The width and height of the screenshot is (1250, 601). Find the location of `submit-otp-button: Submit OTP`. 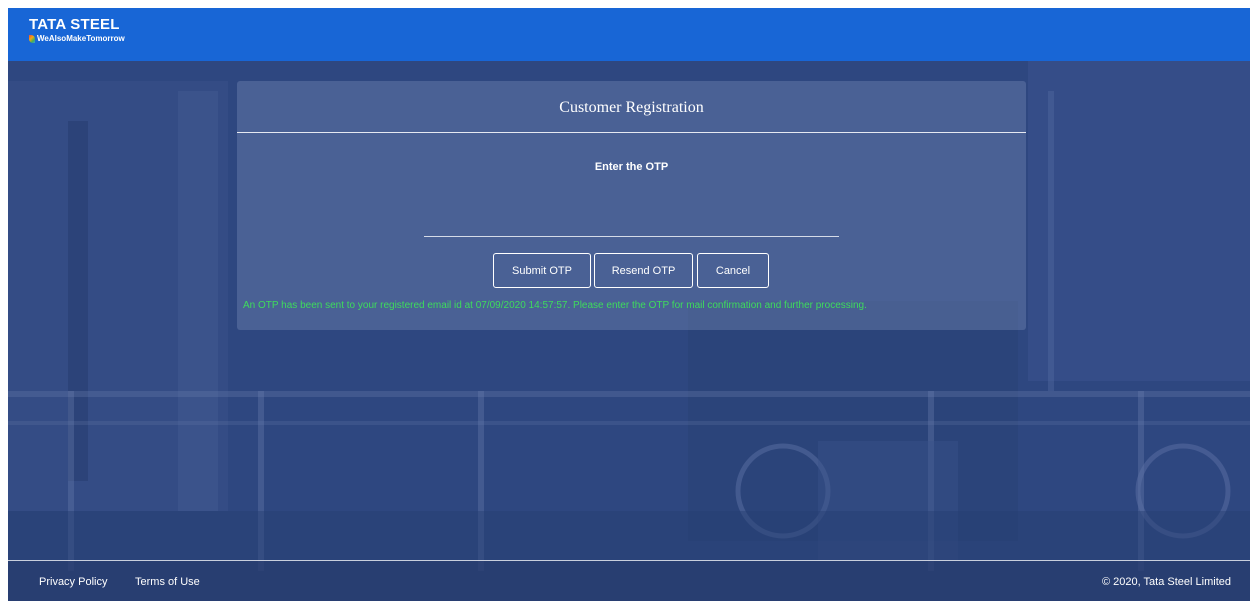

submit-otp-button: Submit OTP is located at coordinates (542, 270).